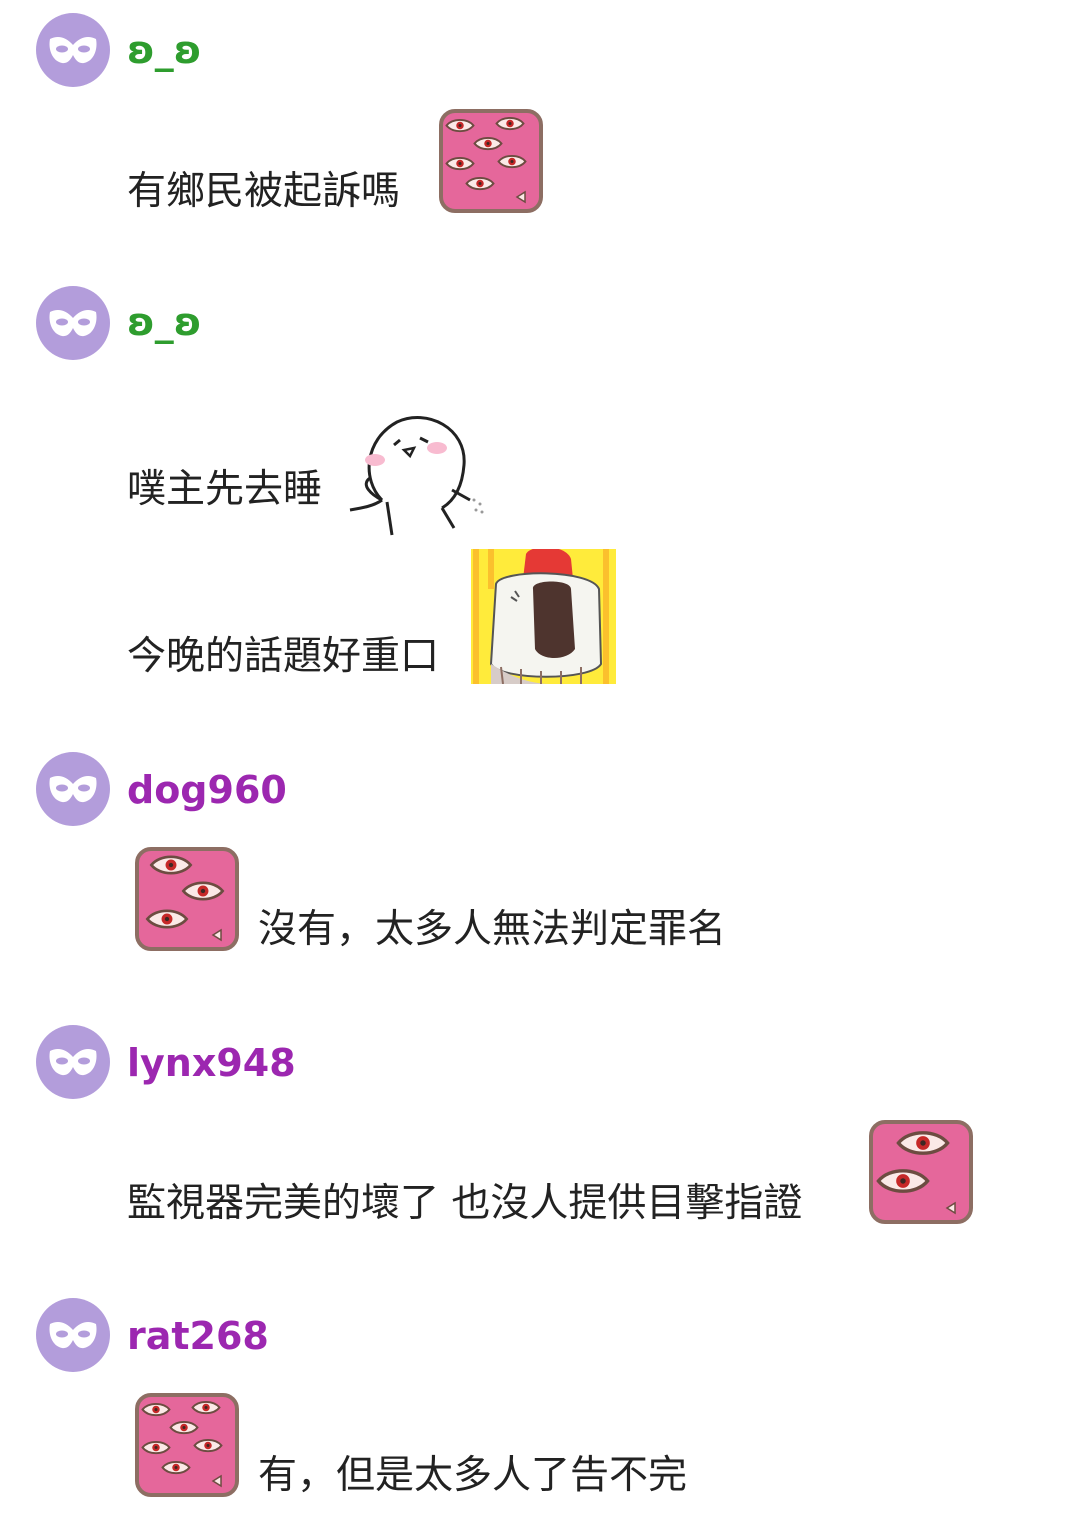 The height and width of the screenshot is (1533, 1080). Describe the element at coordinates (473, 1475) in the screenshot. I see `comment-text: 有，但是太多人了告不完` at that location.